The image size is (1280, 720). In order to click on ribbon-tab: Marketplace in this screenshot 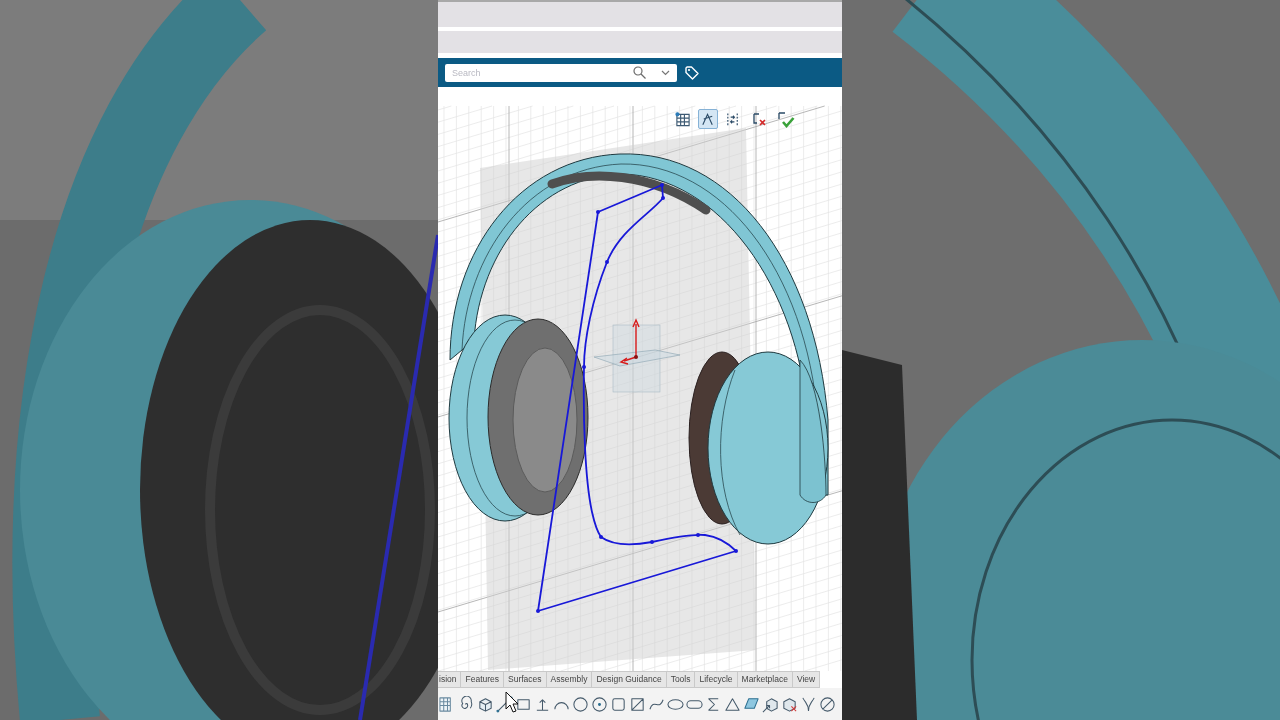, I will do `click(765, 679)`.